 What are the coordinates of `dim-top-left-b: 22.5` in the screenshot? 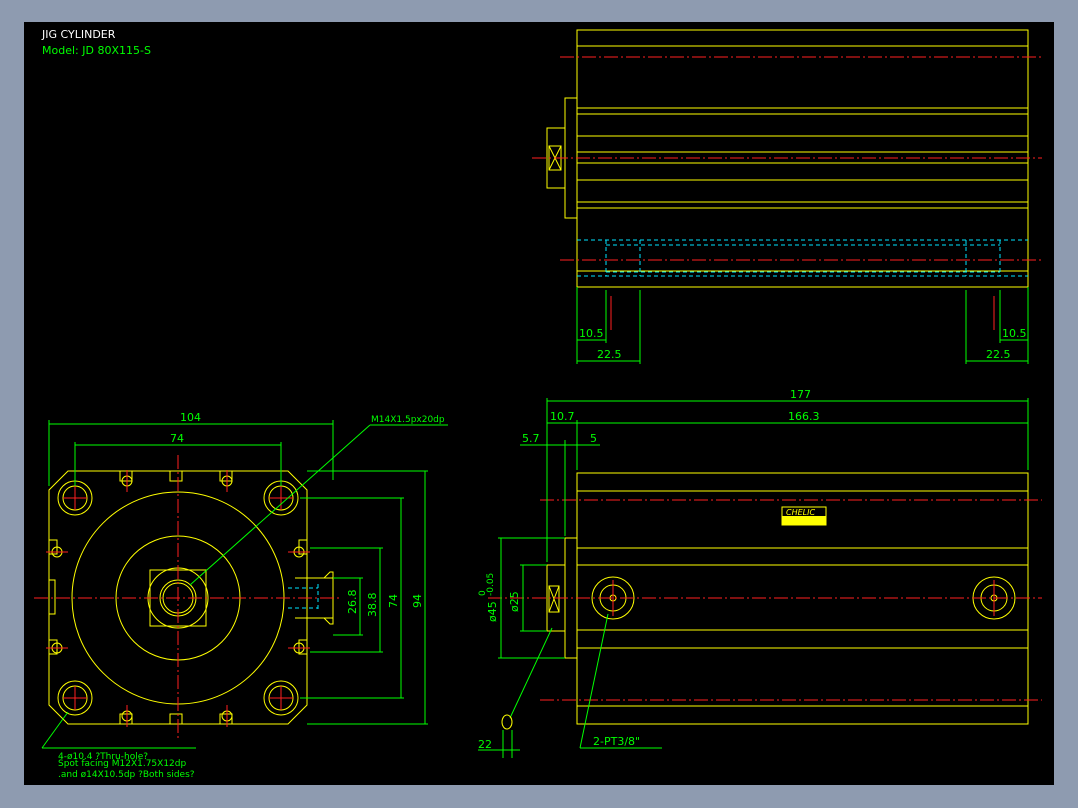 It's located at (609, 354).